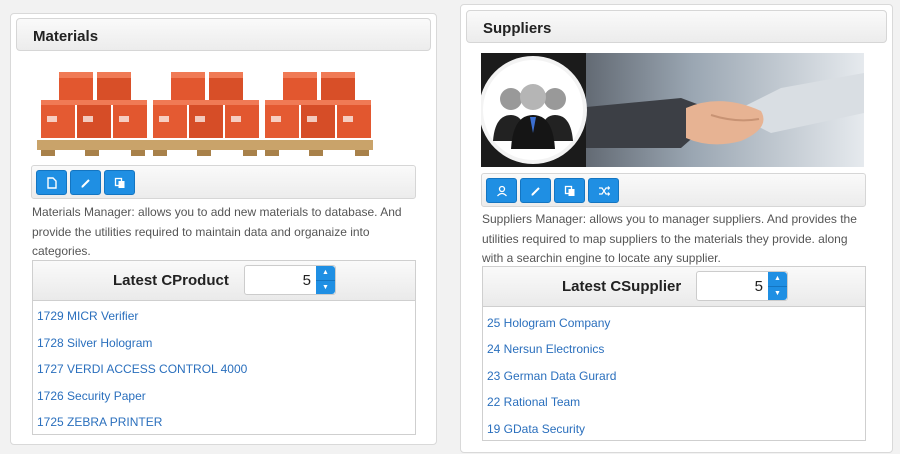 This screenshot has height=454, width=900. What do you see at coordinates (171, 280) in the screenshot?
I see `latest-products-title: Latest CProduct` at bounding box center [171, 280].